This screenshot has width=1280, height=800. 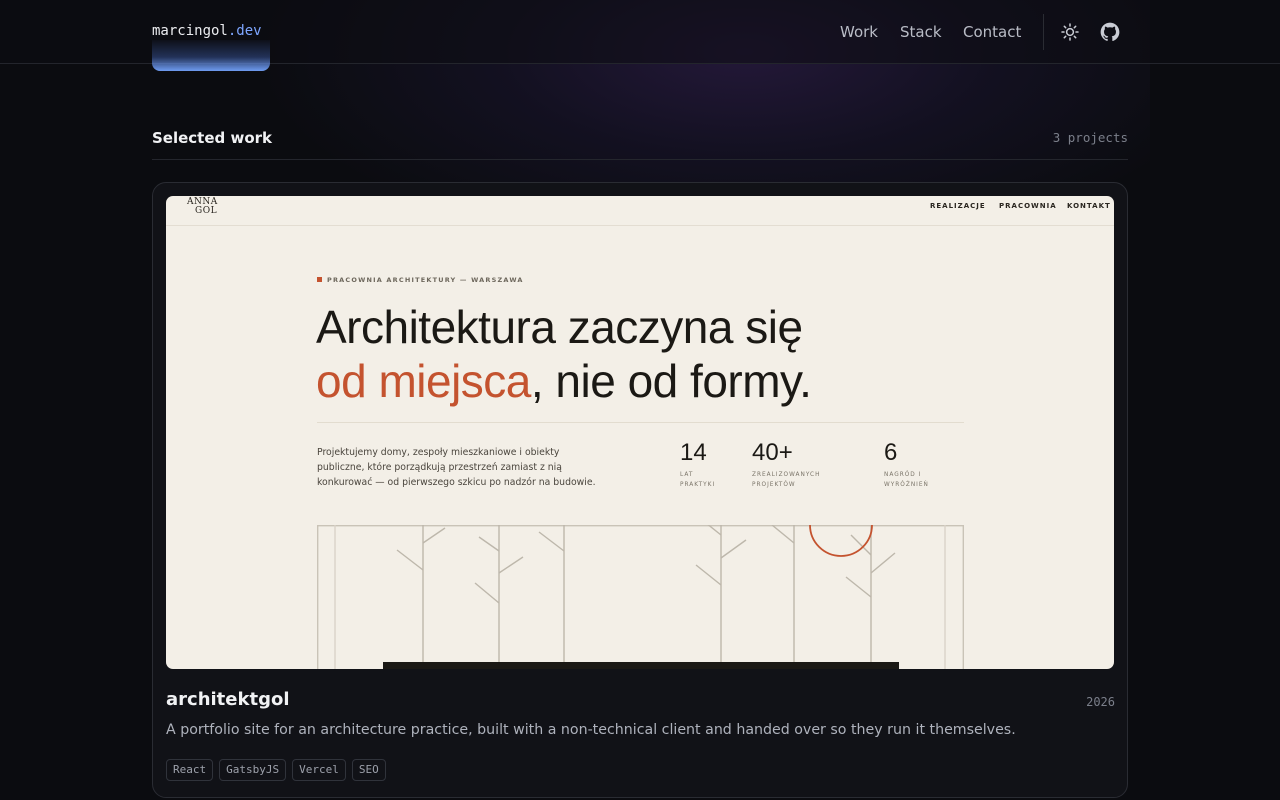 I want to click on eyebrow-square-icon, so click(x=319, y=279).